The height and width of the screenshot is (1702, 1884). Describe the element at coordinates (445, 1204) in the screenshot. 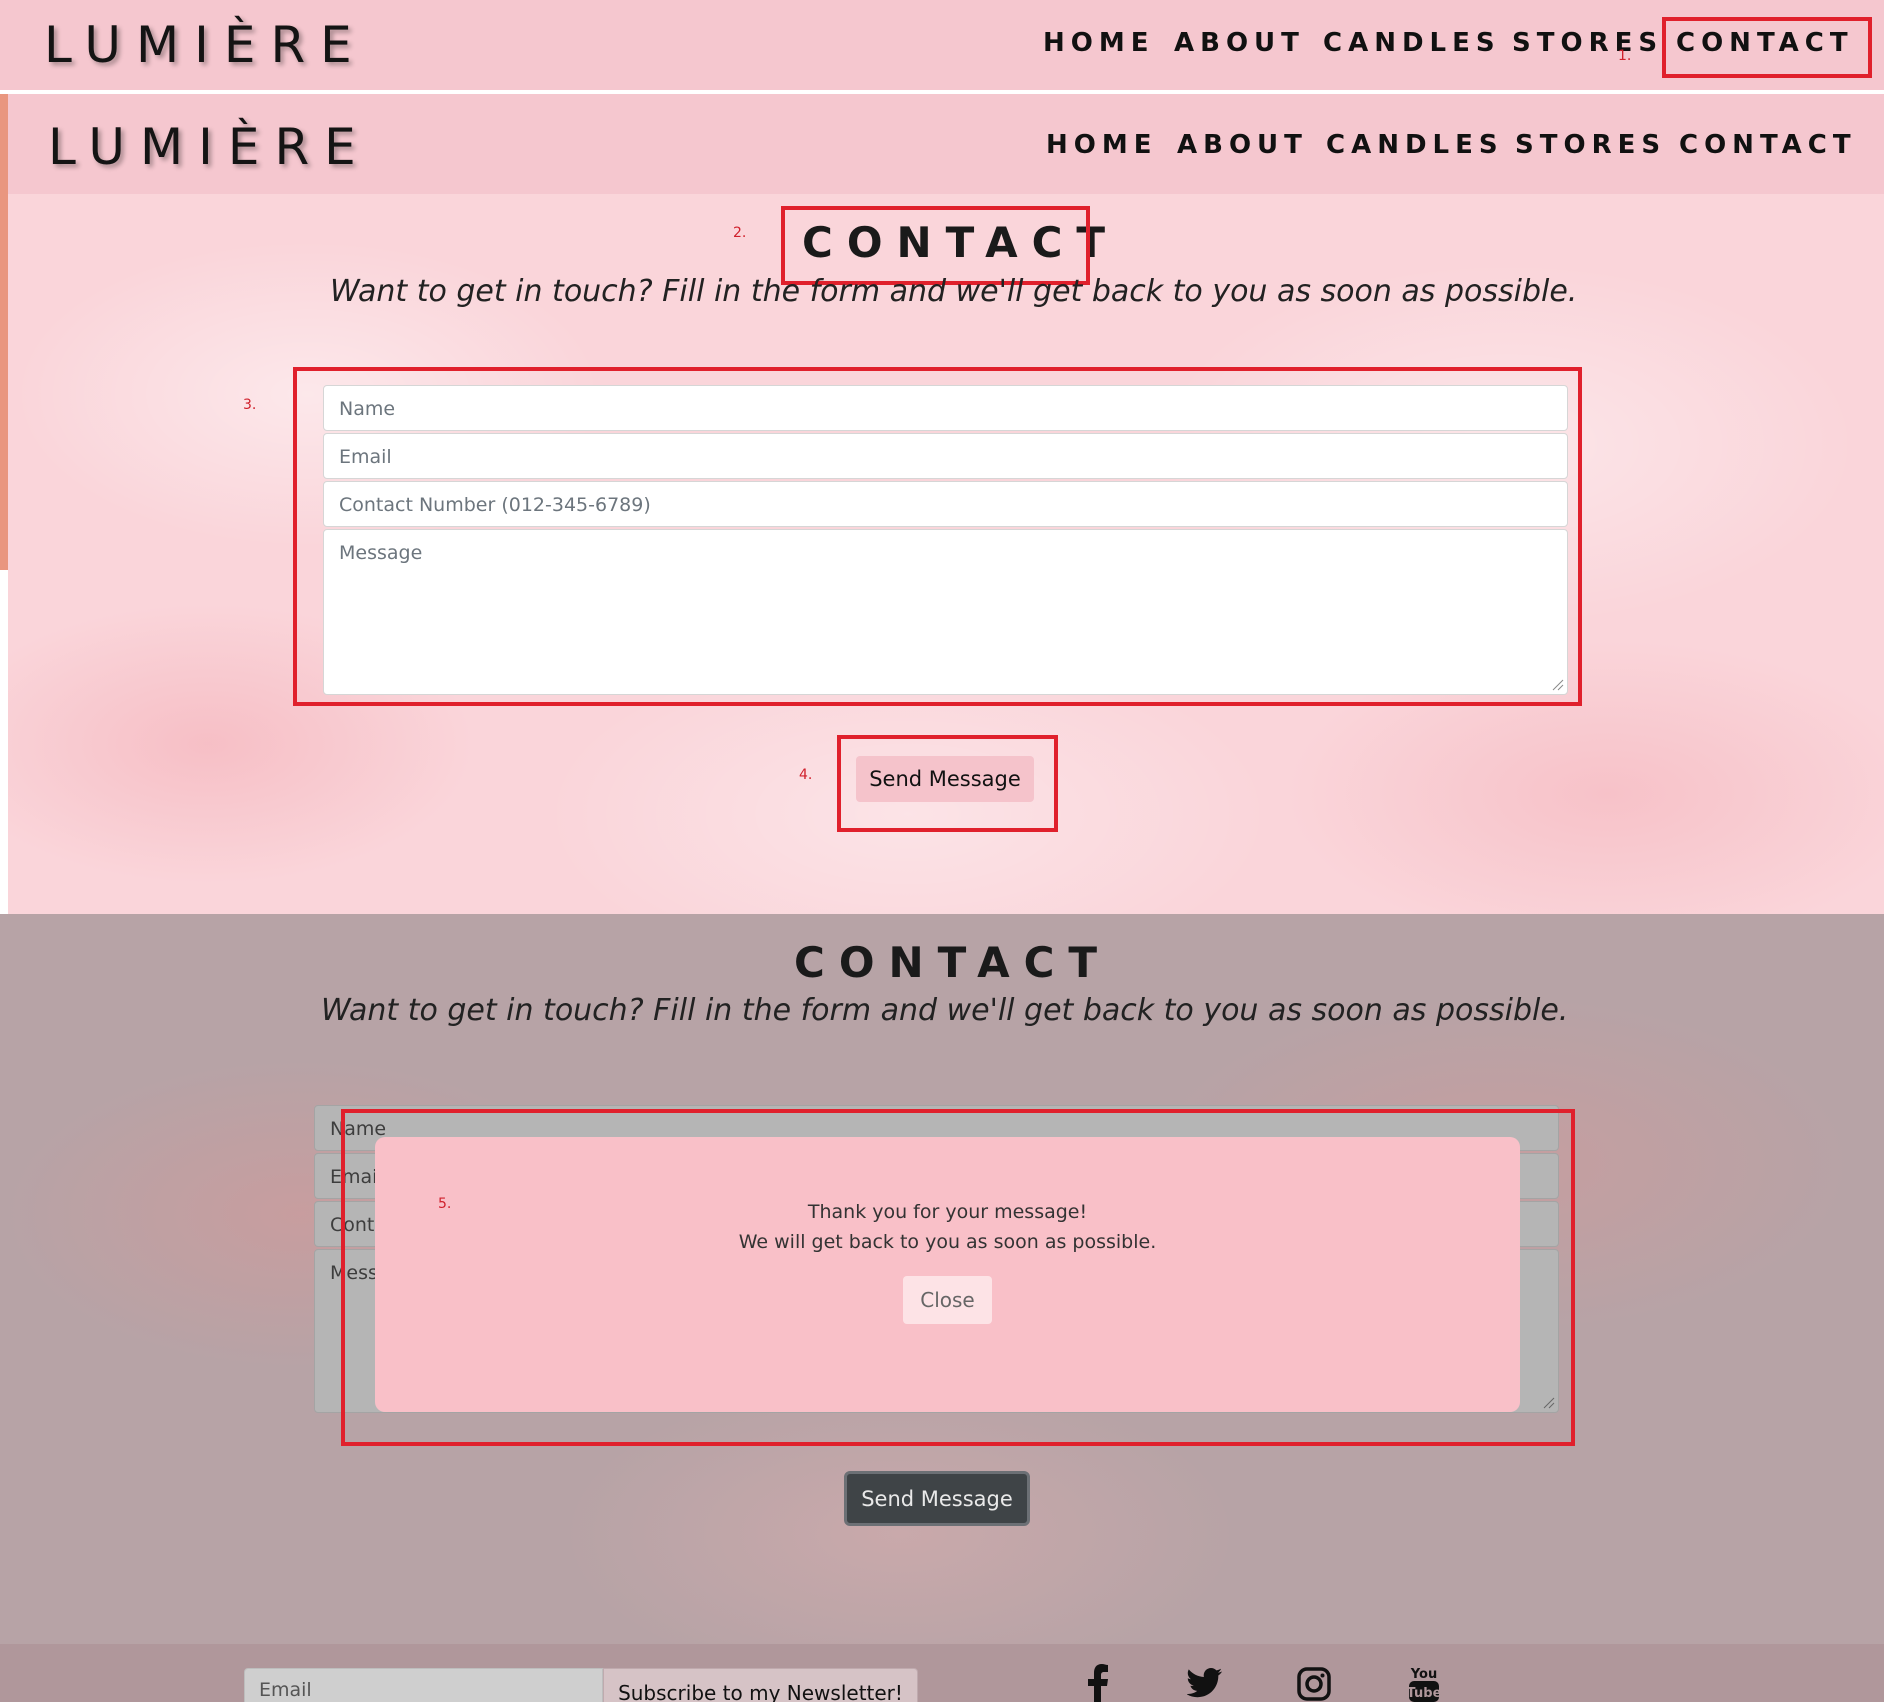

I see `annotation-number-5: 5.` at that location.